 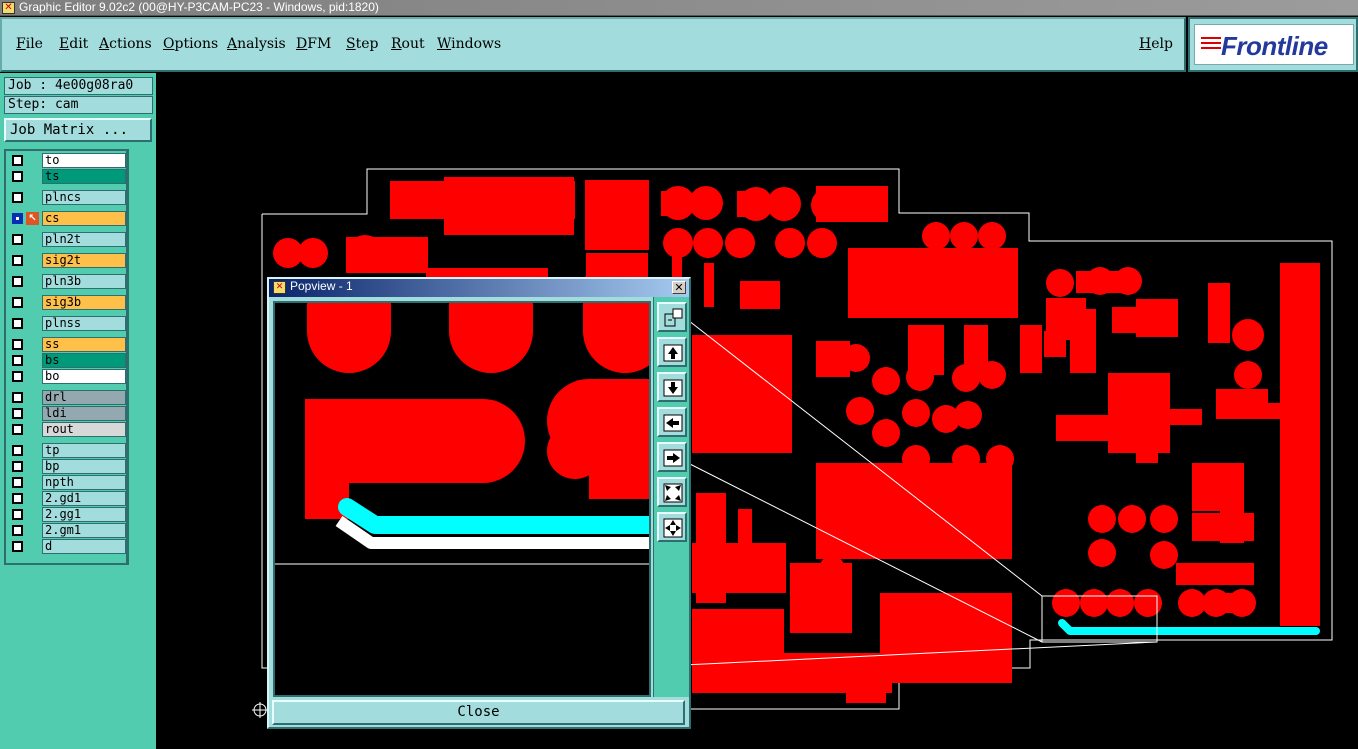 I want to click on menu-windows: Windows, so click(x=469, y=44).